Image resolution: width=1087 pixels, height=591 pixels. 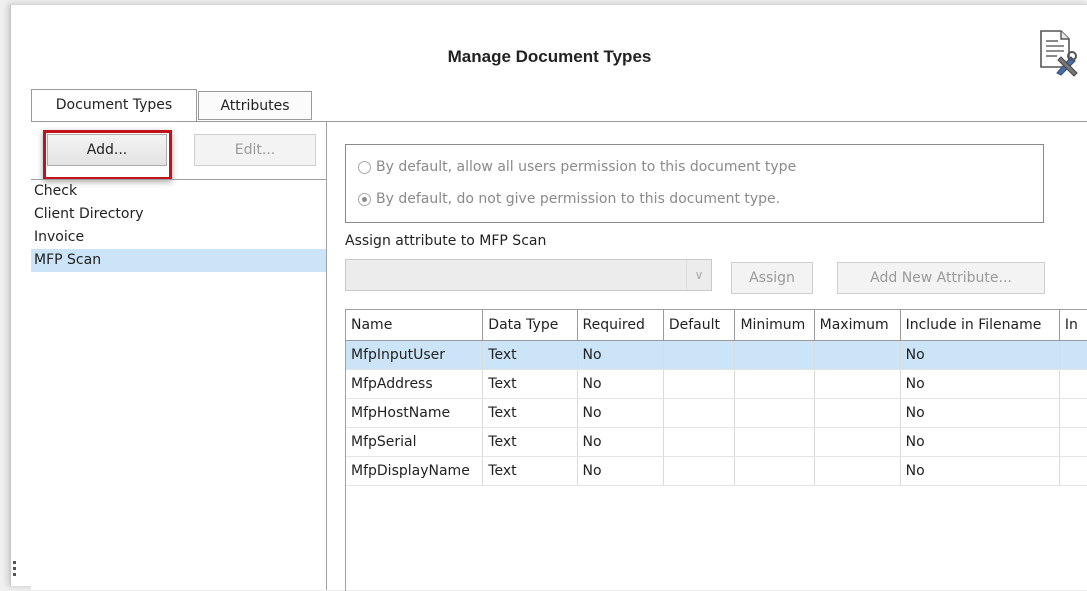 I want to click on column-header-minimum: Minimum, so click(x=774, y=325).